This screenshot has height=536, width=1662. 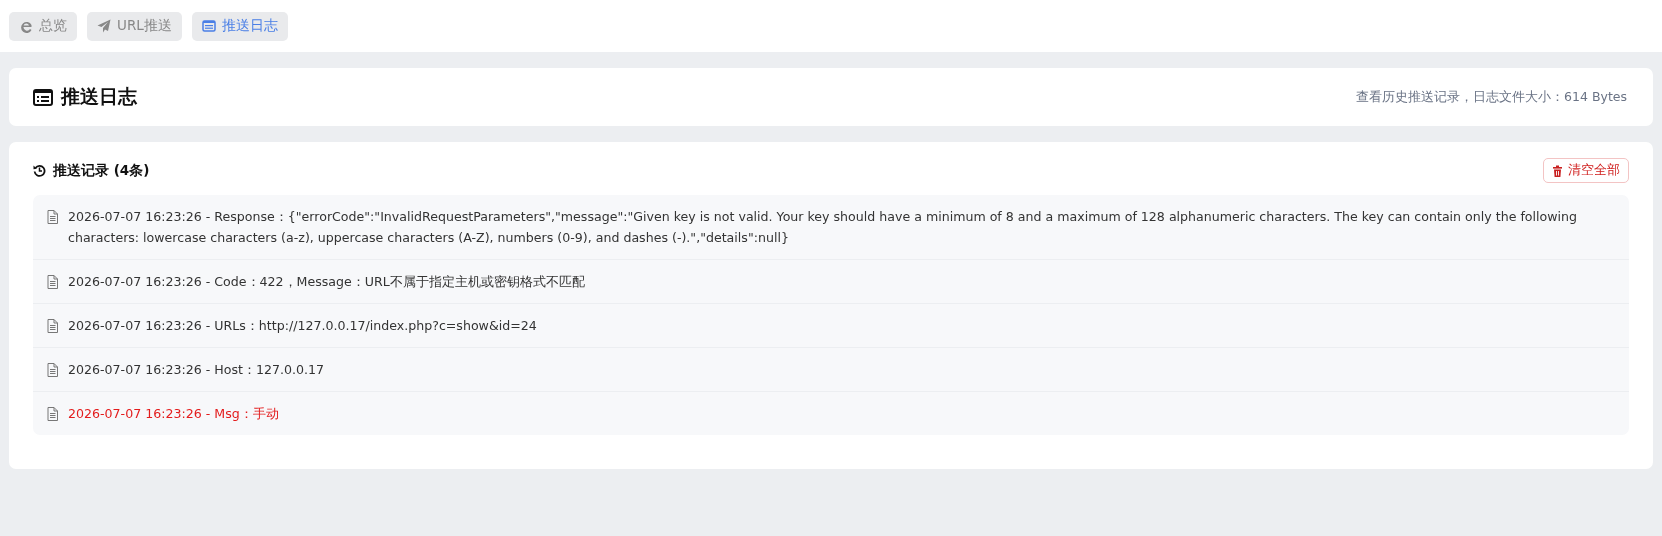 I want to click on clear-all-button: 清空全部, so click(x=1586, y=170).